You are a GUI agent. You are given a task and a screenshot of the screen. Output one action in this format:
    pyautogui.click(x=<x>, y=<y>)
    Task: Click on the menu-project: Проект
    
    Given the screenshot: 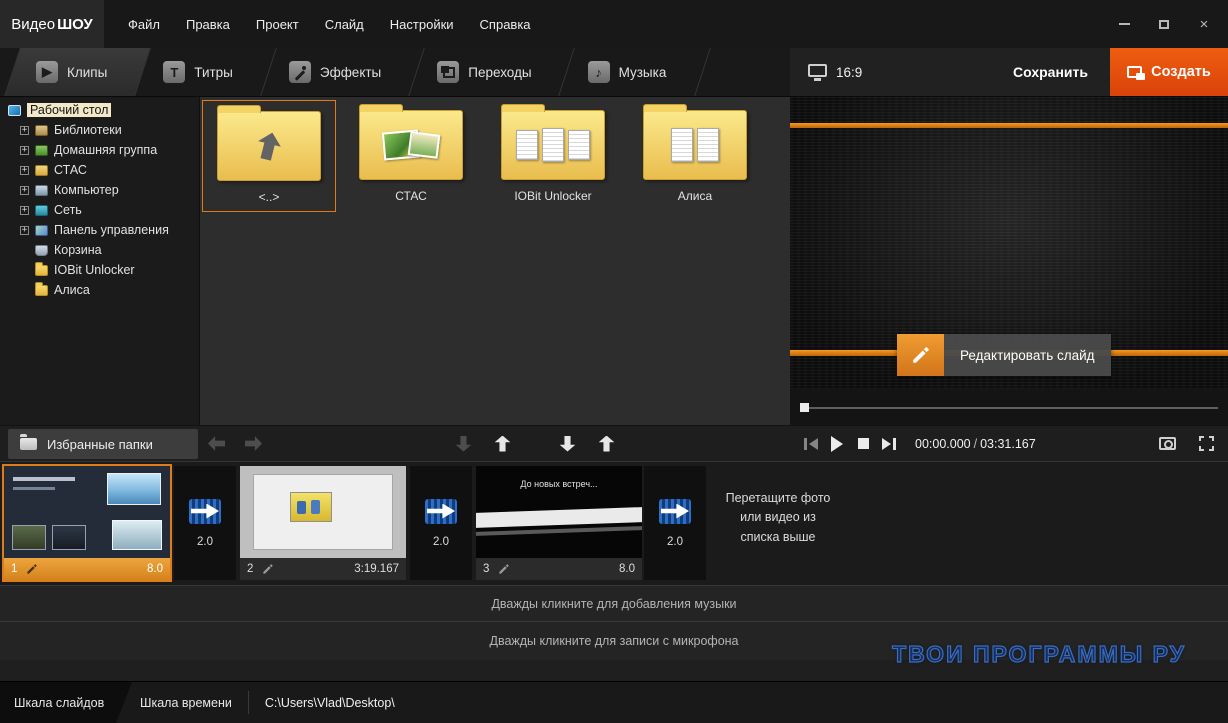 What is the action you would take?
    pyautogui.click(x=277, y=24)
    